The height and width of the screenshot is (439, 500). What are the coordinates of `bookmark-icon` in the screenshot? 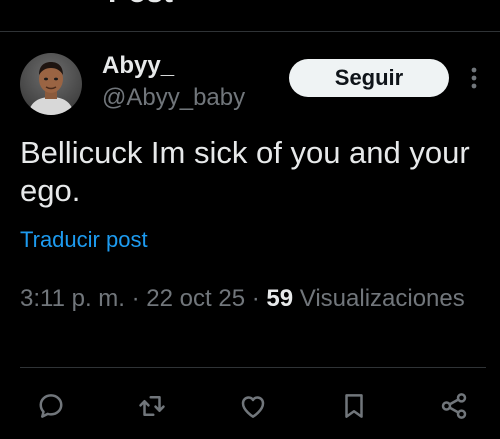 It's located at (354, 406).